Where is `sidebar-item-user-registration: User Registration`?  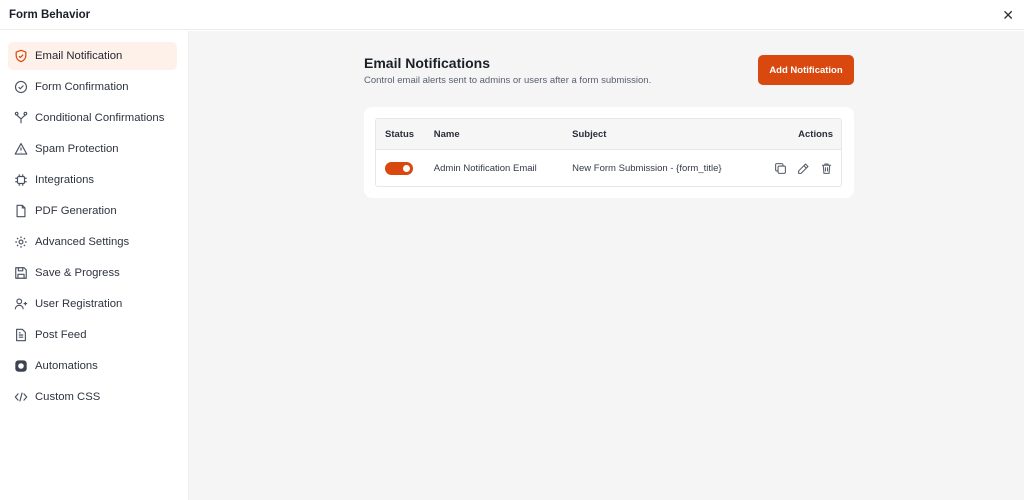 sidebar-item-user-registration: User Registration is located at coordinates (92, 304).